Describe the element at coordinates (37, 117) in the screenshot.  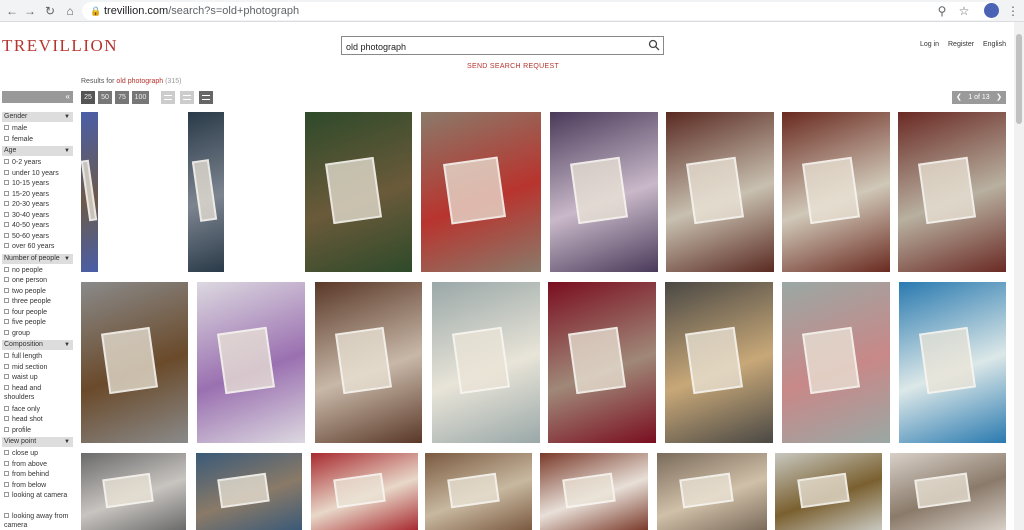
I see `filter-section-header: Gender ▼` at that location.